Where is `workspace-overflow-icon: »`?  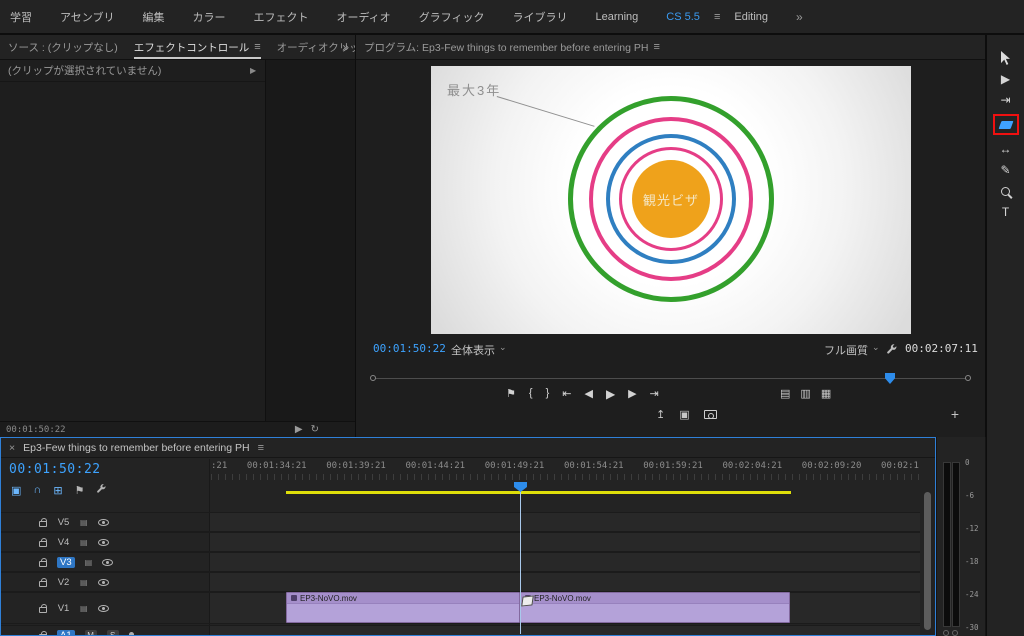 workspace-overflow-icon: » is located at coordinates (799, 17).